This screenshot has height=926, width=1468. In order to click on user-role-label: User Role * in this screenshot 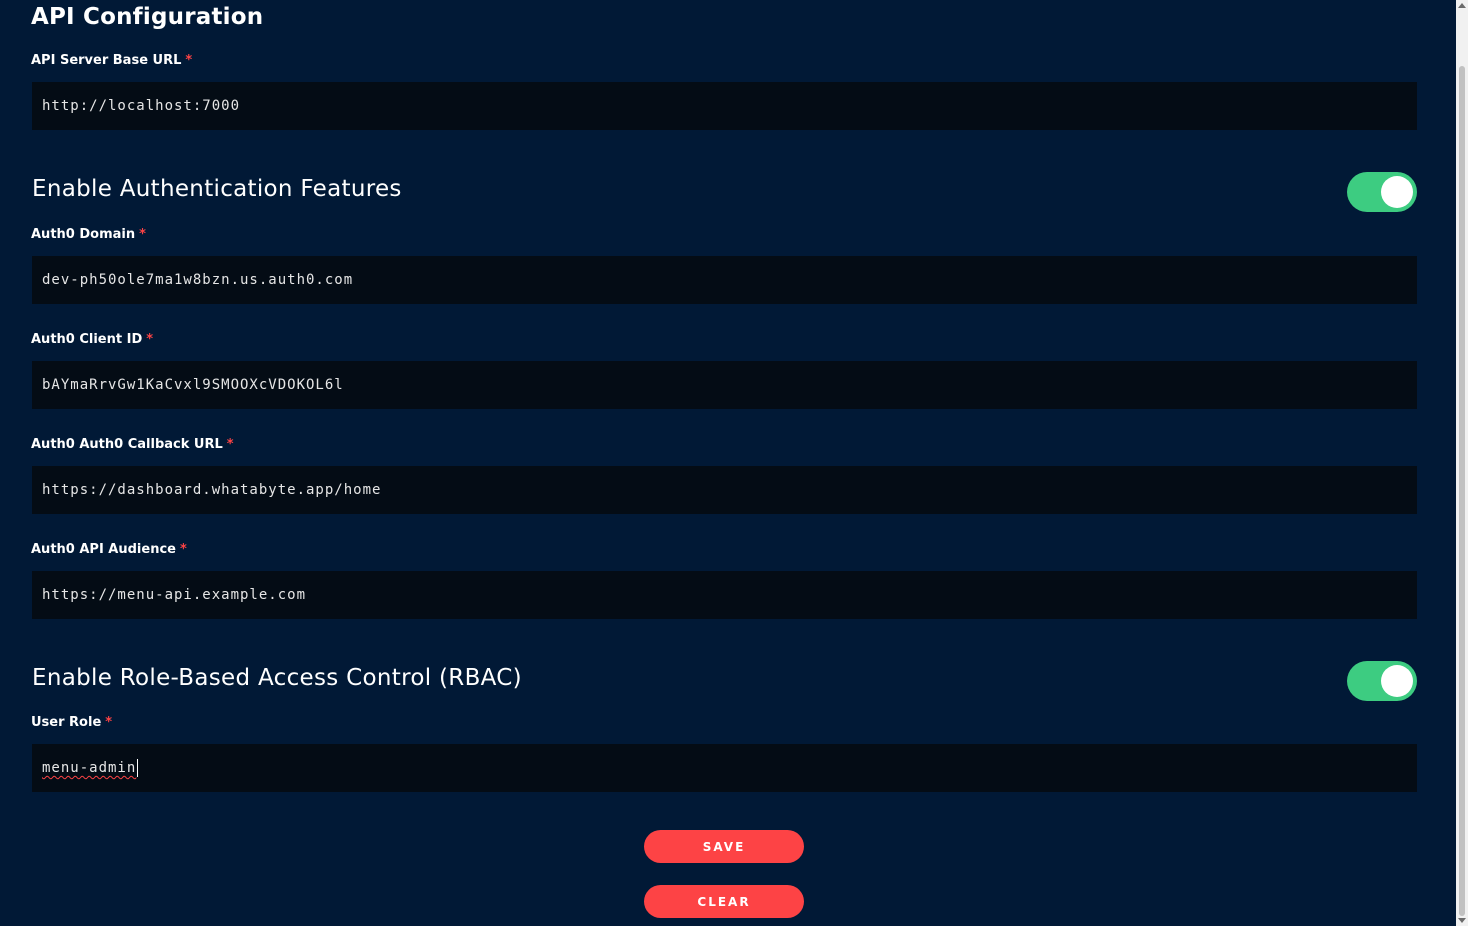, I will do `click(71, 722)`.